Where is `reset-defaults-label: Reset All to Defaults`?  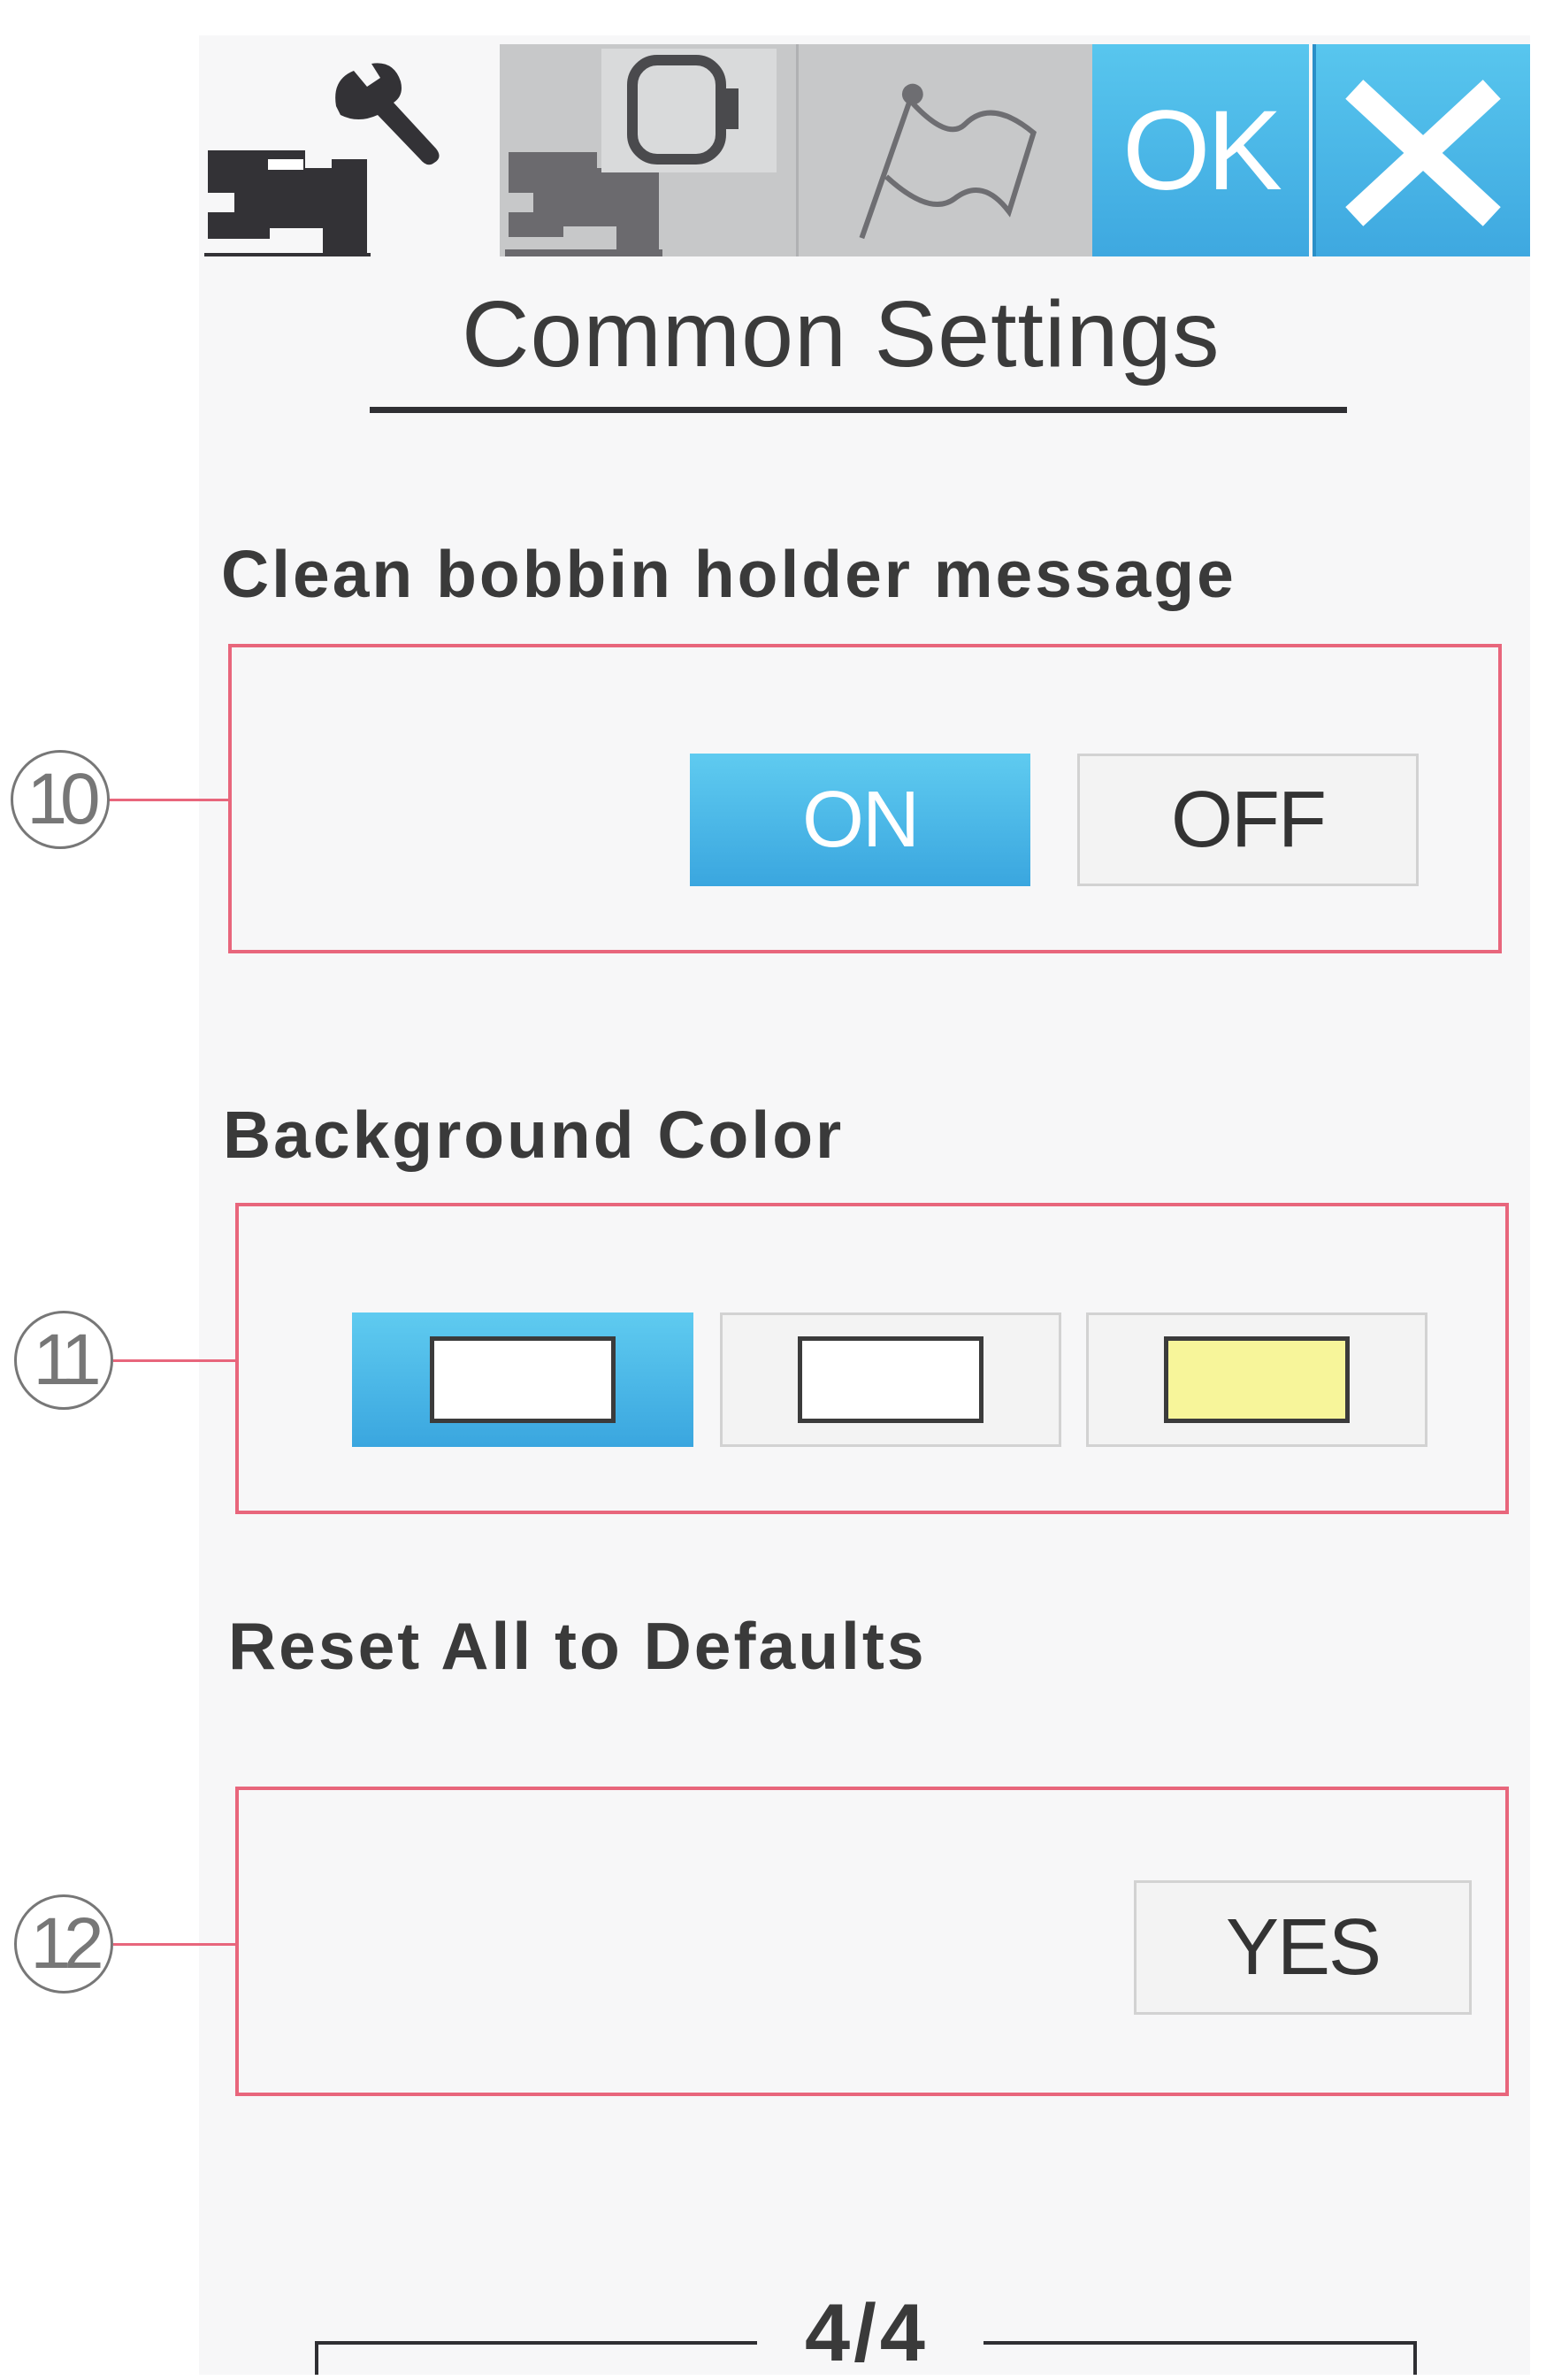 reset-defaults-label: Reset All to Defaults is located at coordinates (577, 1646).